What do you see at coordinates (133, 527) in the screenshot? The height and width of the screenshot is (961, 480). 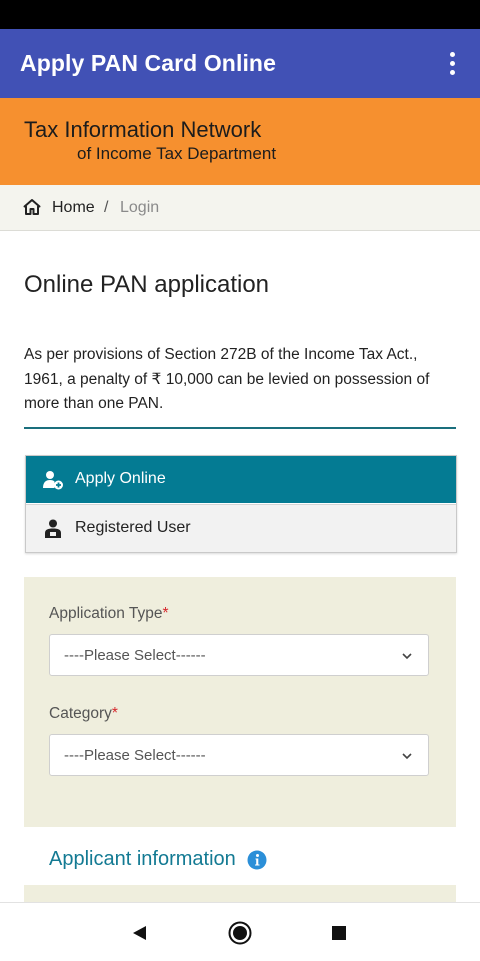 I see `tab-registered-user-label: Registered User` at bounding box center [133, 527].